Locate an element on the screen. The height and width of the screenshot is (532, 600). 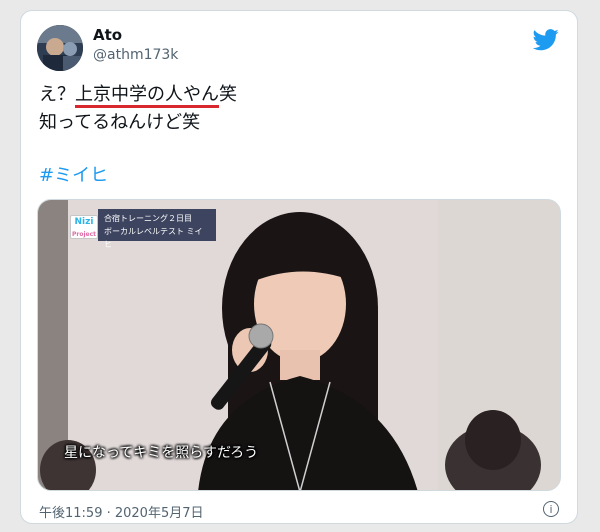
tweet-line-1-prefix: え？ is located at coordinates (57, 94).